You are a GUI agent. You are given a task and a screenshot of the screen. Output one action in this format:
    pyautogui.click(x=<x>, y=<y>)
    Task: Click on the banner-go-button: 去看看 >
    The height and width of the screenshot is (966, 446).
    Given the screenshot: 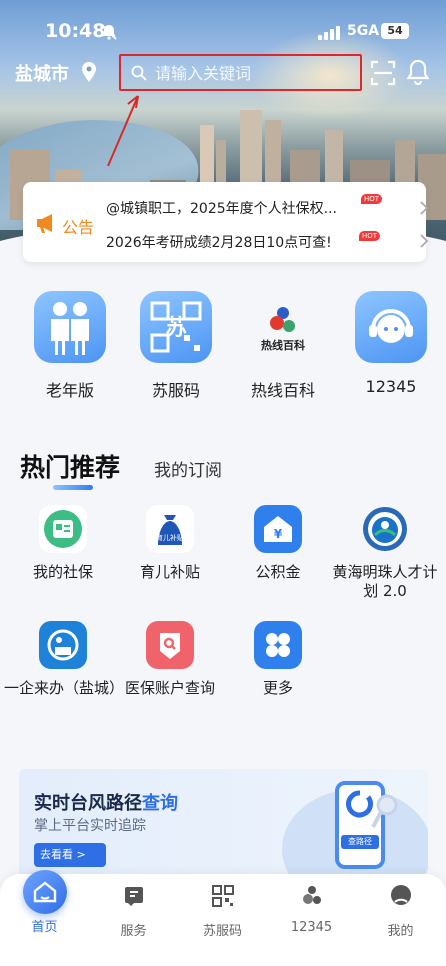 What is the action you would take?
    pyautogui.click(x=70, y=855)
    